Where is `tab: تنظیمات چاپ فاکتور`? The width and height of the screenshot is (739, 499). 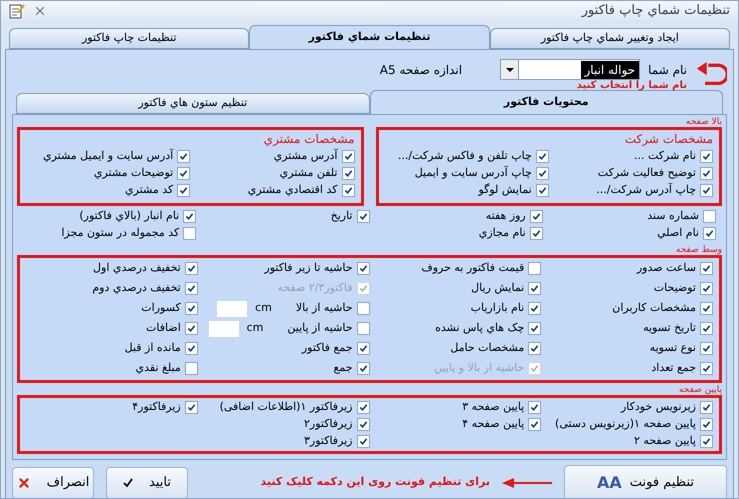 tab: تنظیمات چاپ فاکتور is located at coordinates (129, 38).